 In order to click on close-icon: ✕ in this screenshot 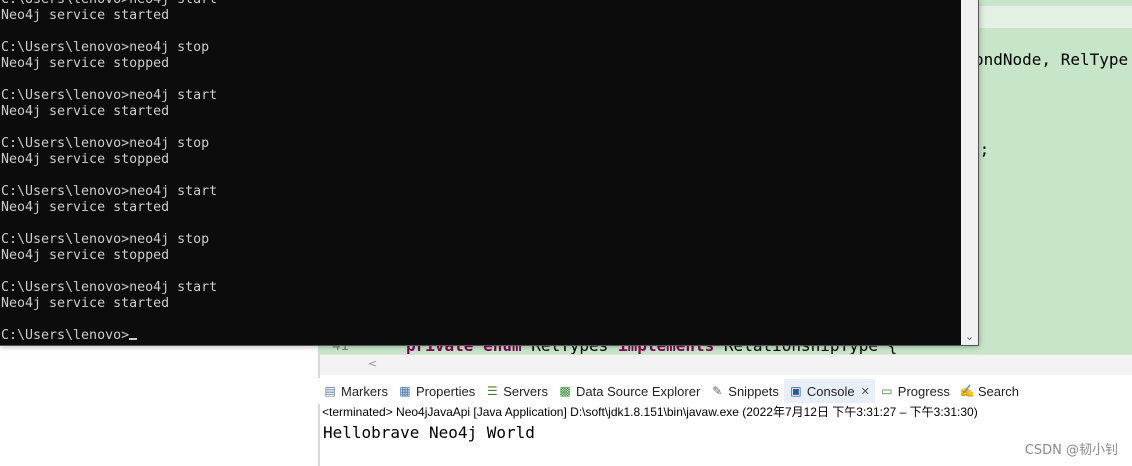, I will do `click(865, 391)`.